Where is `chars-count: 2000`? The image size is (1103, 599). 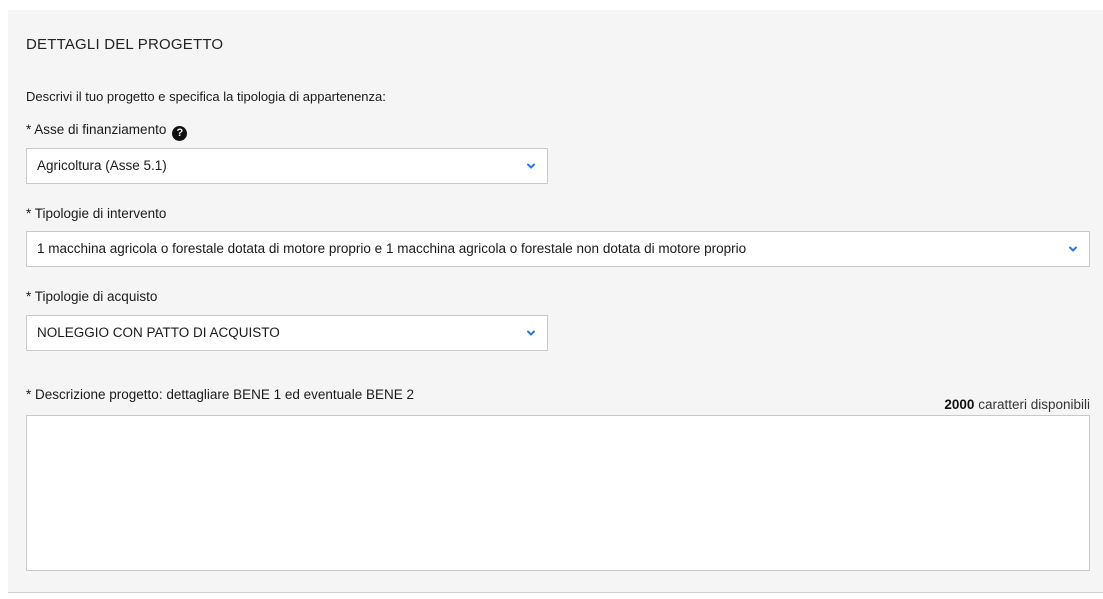 chars-count: 2000 is located at coordinates (959, 404).